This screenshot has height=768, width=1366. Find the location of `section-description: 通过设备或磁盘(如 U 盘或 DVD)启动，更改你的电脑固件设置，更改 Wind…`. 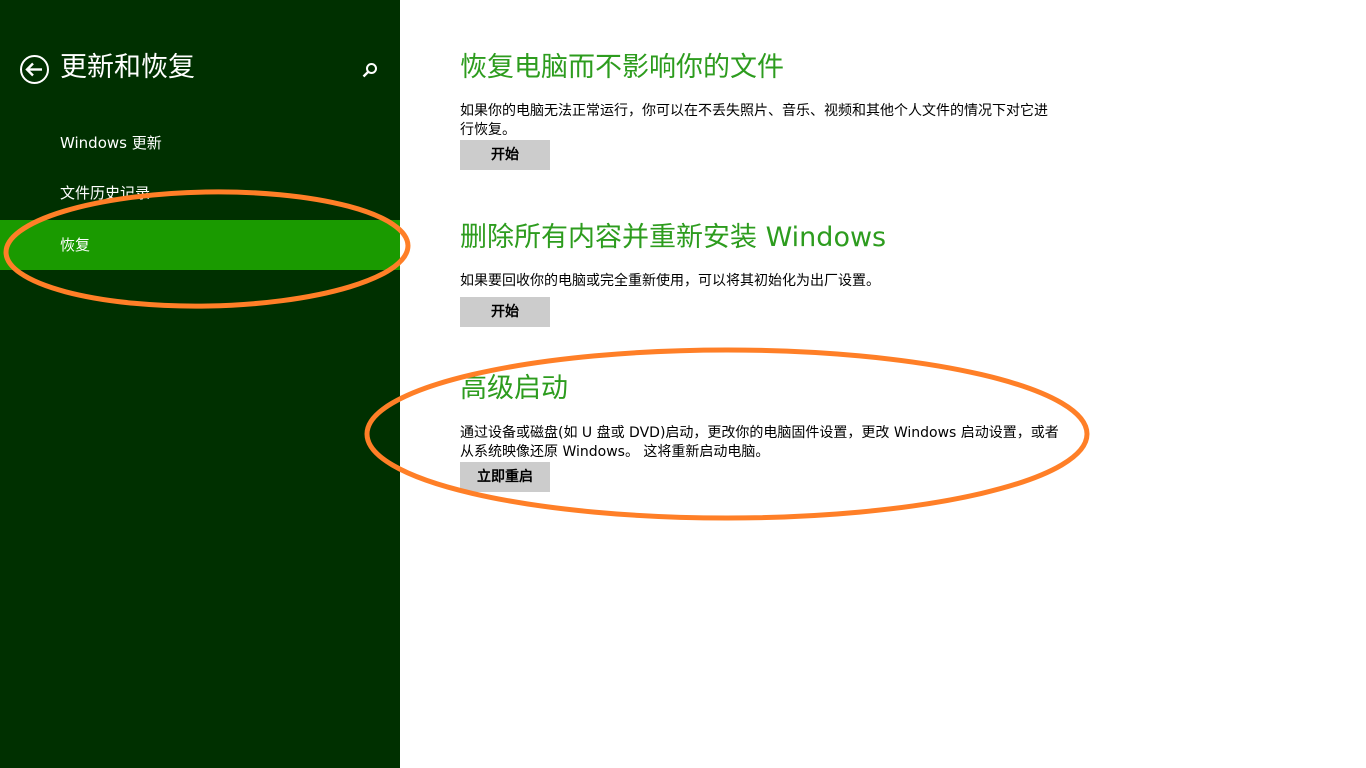

section-description: 通过设备或磁盘(如 U 盘或 DVD)启动，更改你的电脑固件设置，更改 Wind… is located at coordinates (759, 442).